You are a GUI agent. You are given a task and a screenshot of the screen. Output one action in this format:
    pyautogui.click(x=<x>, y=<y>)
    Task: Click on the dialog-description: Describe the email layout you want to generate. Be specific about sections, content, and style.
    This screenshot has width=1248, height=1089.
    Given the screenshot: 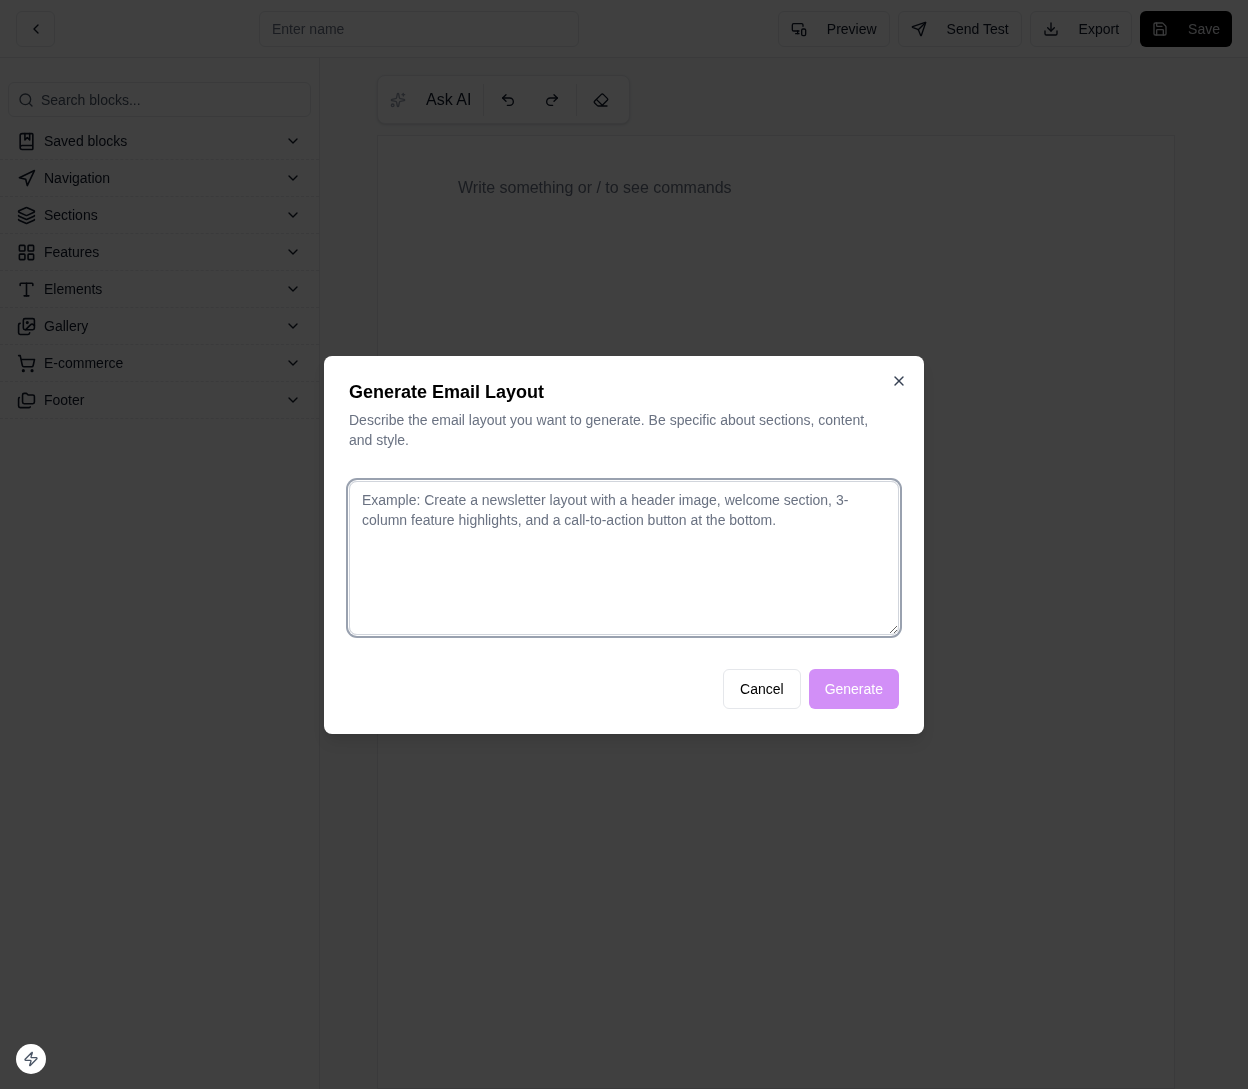 What is the action you would take?
    pyautogui.click(x=609, y=430)
    